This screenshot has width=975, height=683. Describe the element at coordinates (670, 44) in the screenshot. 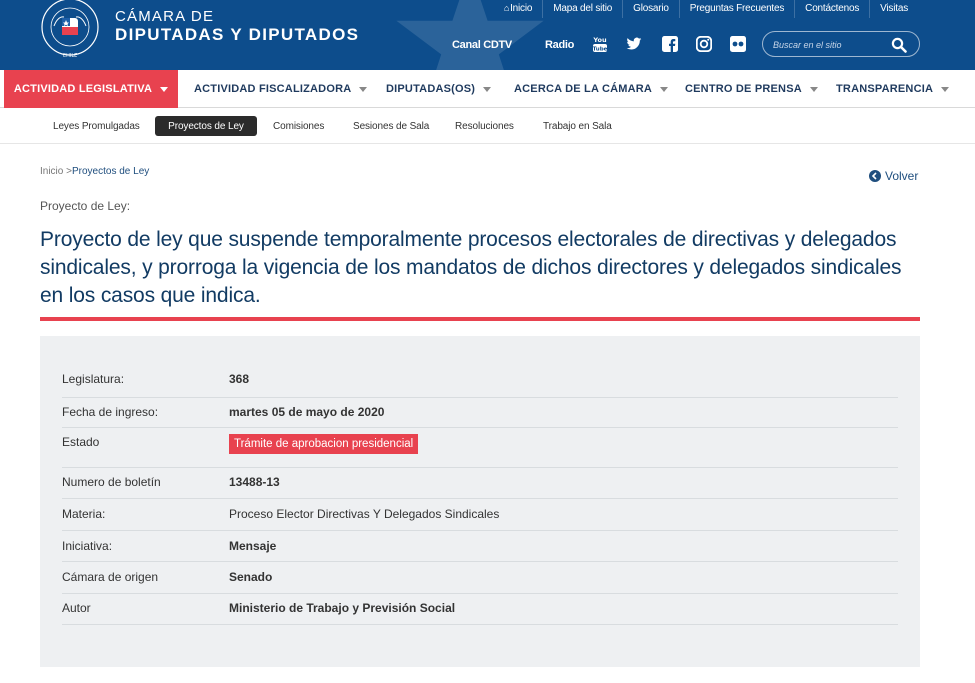

I see `facebook-icon` at that location.